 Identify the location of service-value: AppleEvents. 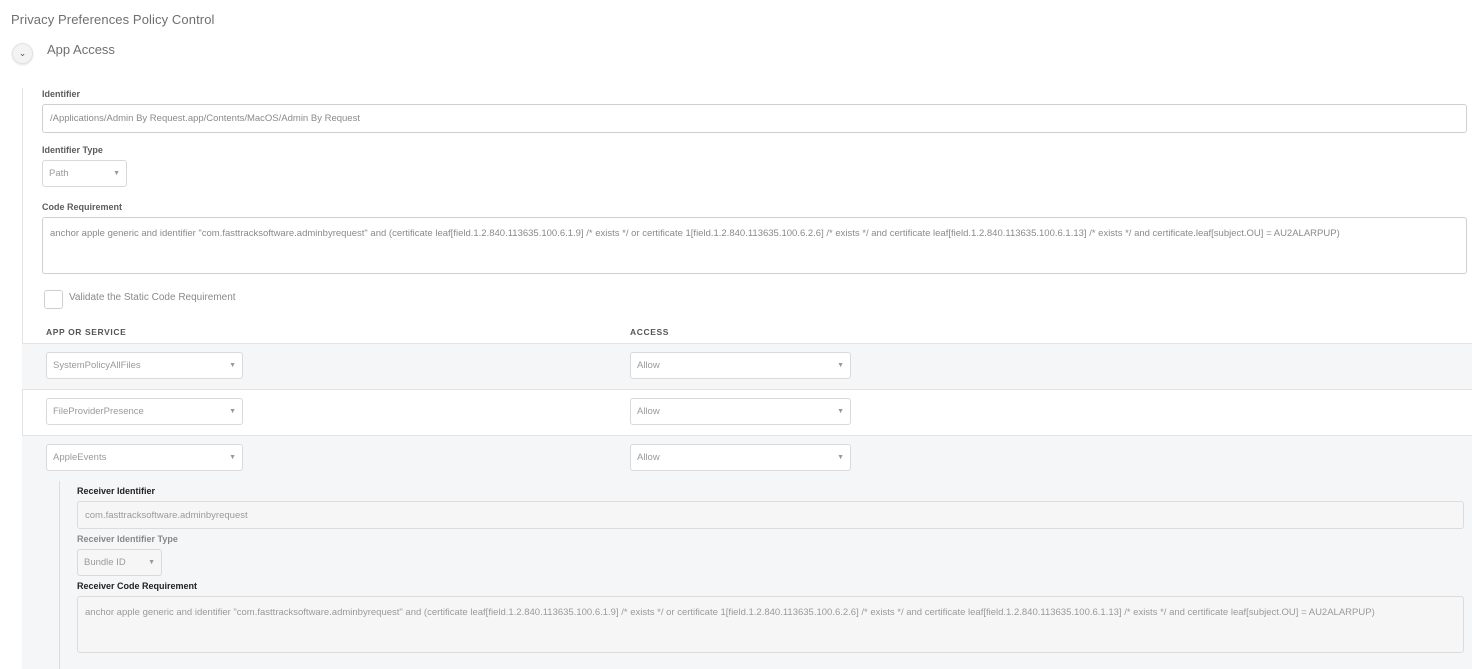
(80, 457).